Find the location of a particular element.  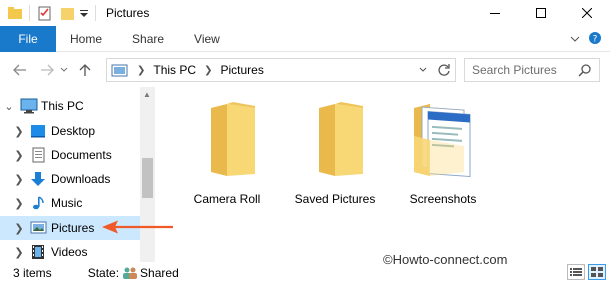

properties-icon is located at coordinates (45, 13).